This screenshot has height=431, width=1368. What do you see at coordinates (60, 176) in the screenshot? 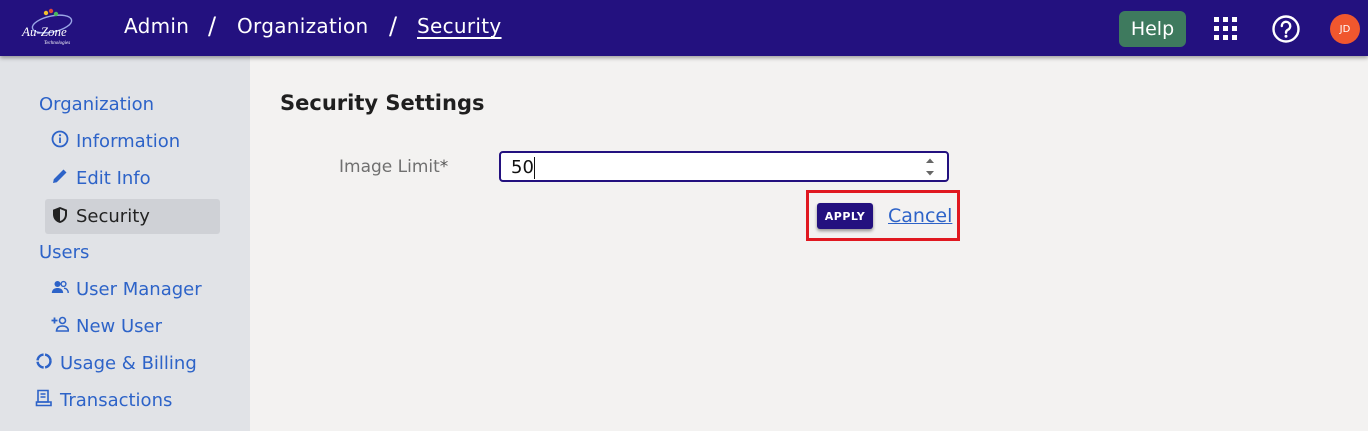
I see `pencil-icon` at bounding box center [60, 176].